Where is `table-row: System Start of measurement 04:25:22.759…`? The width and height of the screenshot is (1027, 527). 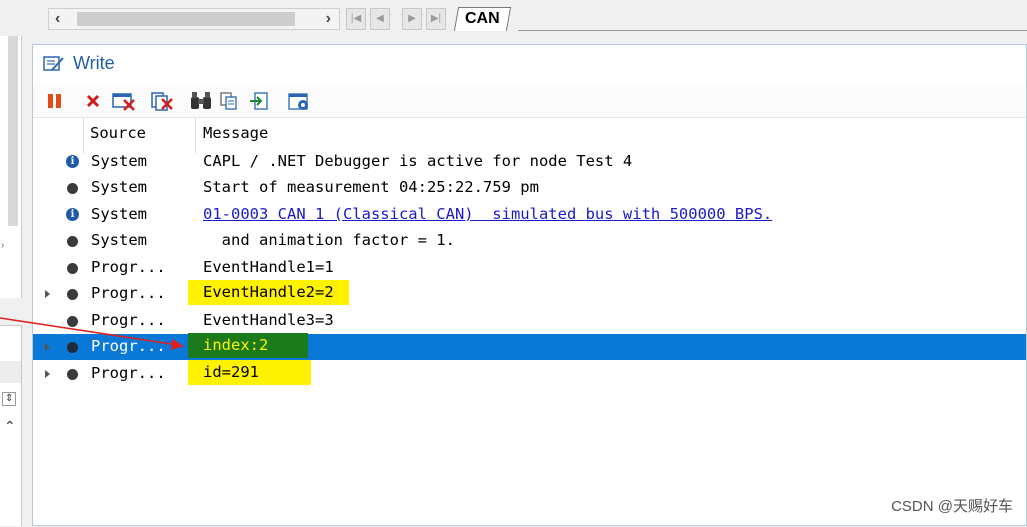
table-row: System Start of measurement 04:25:22.759… is located at coordinates (529, 188).